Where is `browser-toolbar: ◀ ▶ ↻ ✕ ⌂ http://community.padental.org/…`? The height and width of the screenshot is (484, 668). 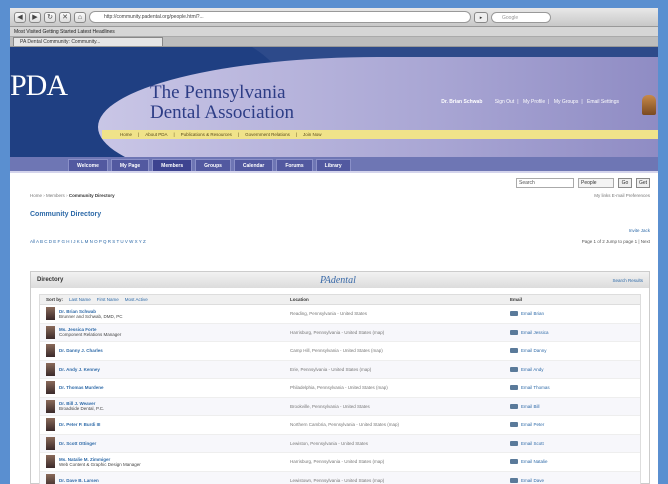
browser-toolbar: ◀ ▶ ↻ ✕ ⌂ http://community.padental.org/… is located at coordinates (334, 17).